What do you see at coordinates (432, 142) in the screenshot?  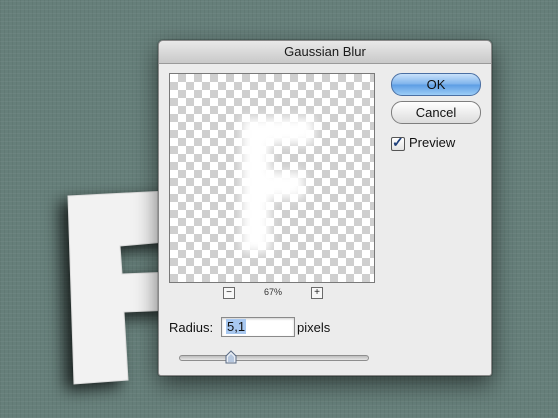 I see `preview-label: Preview` at bounding box center [432, 142].